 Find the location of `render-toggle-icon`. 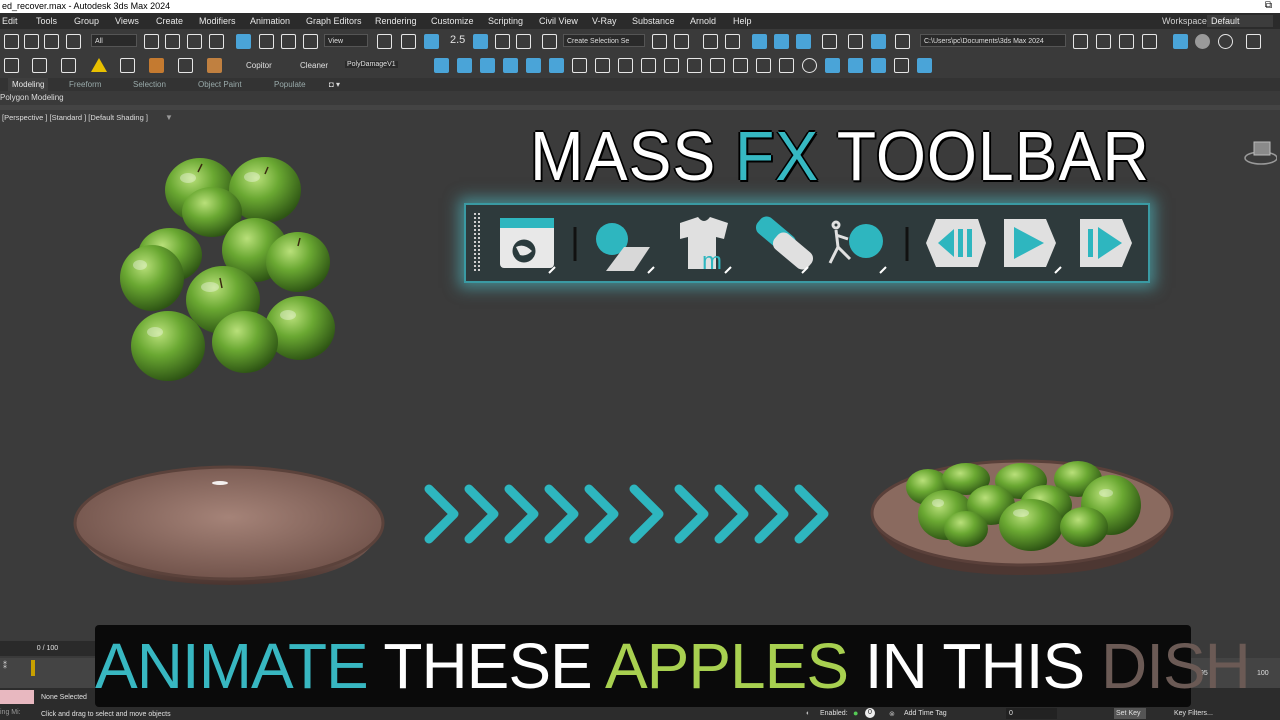

render-toggle-icon is located at coordinates (127, 65).